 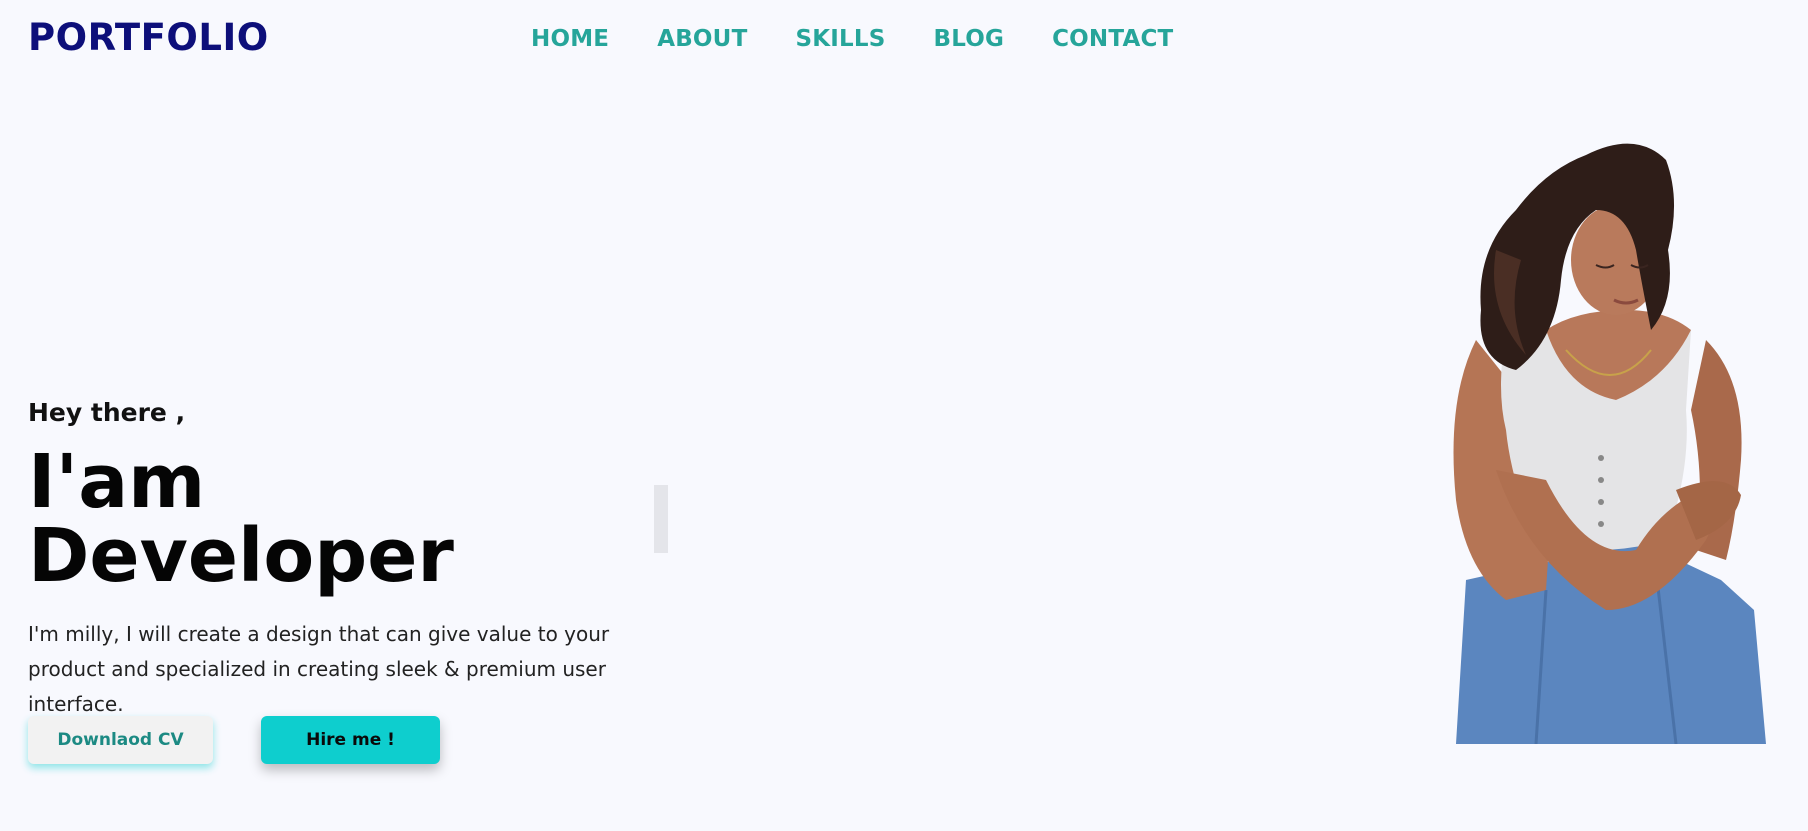 I want to click on hero-buttons: Downlaod CV Hire me !, so click(x=234, y=740).